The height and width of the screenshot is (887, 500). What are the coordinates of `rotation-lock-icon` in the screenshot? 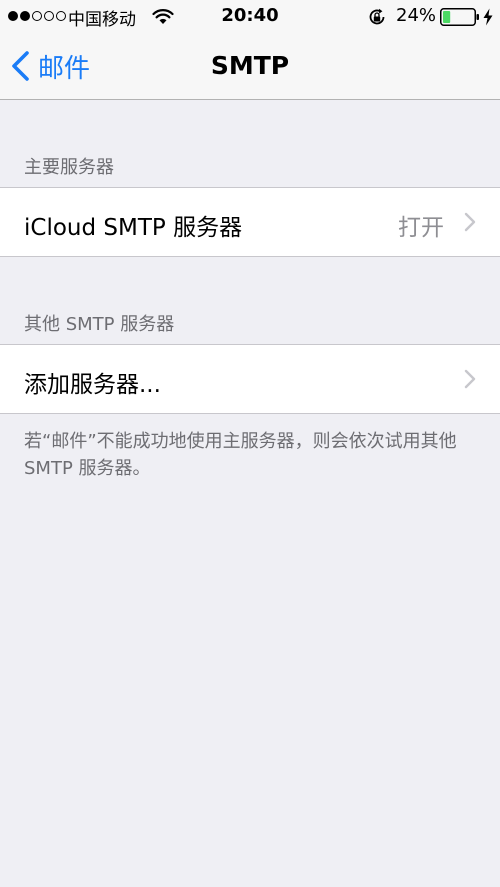 It's located at (377, 16).